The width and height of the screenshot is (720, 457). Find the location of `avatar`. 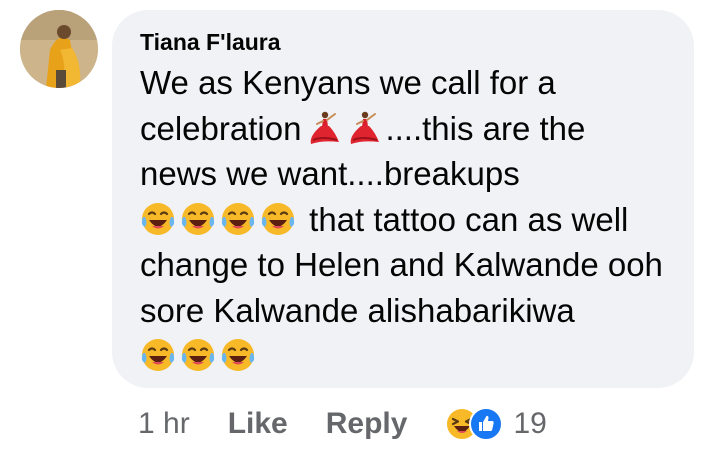

avatar is located at coordinates (59, 49).